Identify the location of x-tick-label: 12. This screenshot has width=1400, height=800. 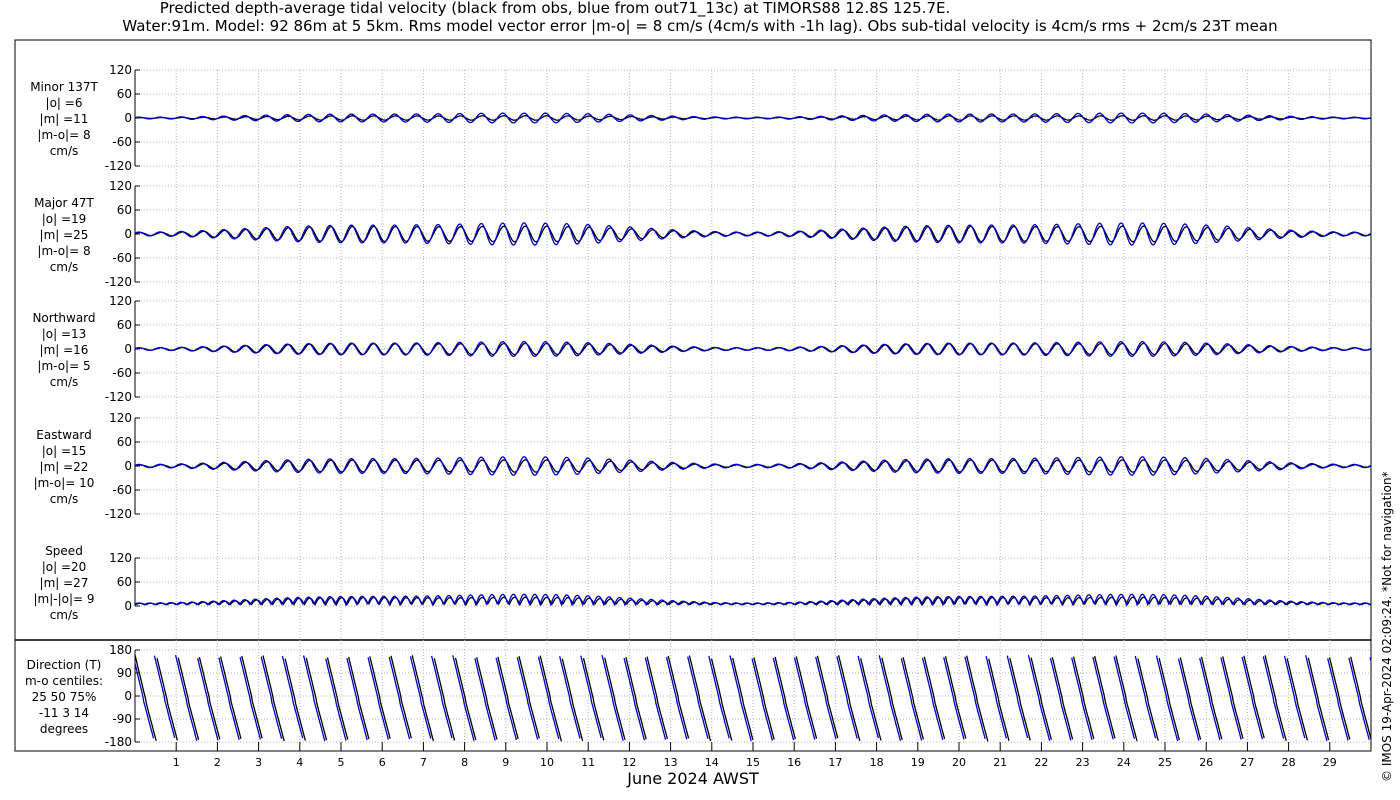
(629, 762).